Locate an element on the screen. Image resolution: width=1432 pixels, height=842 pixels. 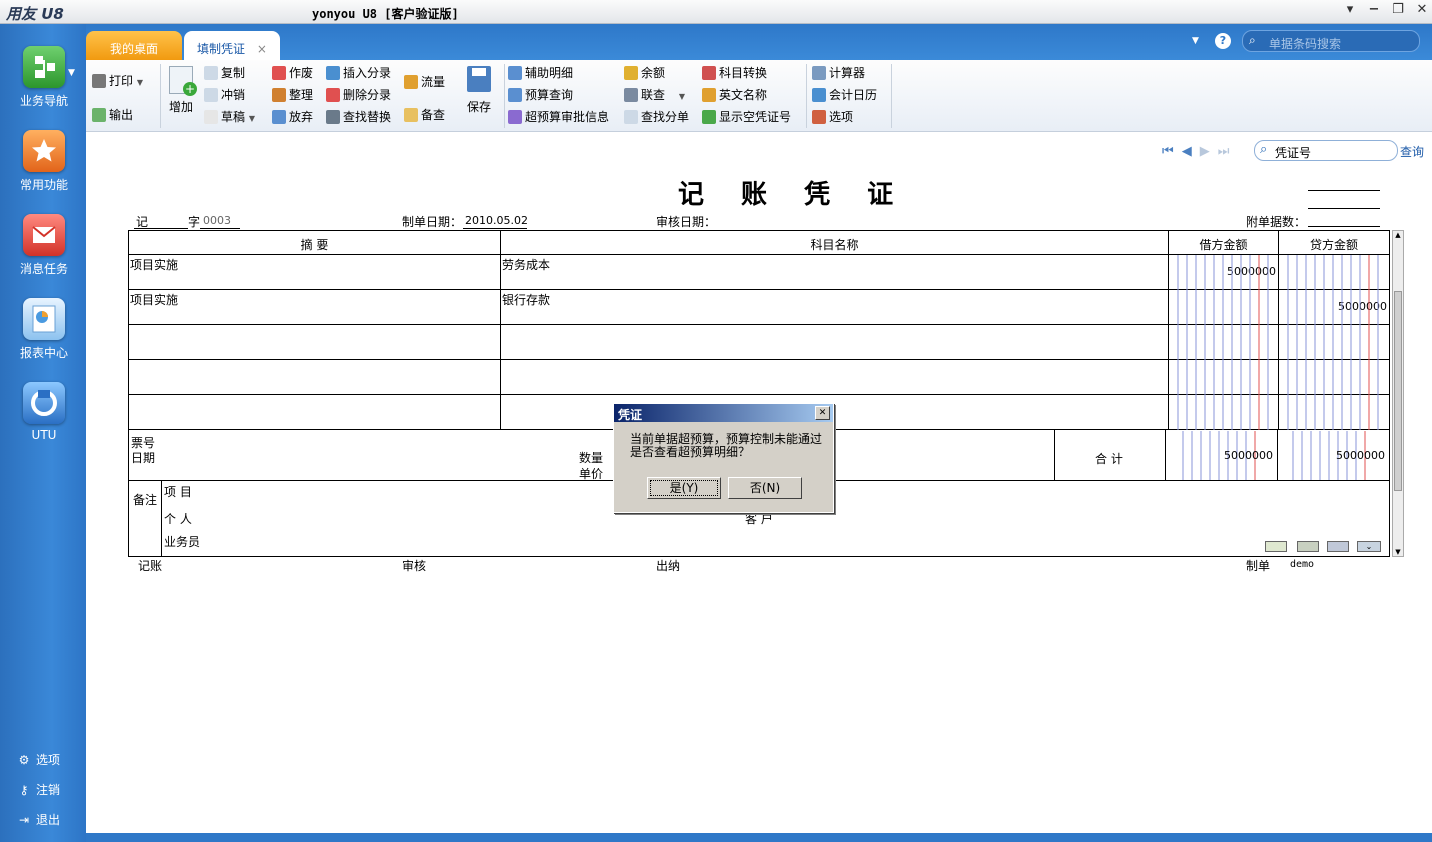
tab-voucher: 填制凭证 × is located at coordinates (232, 45).